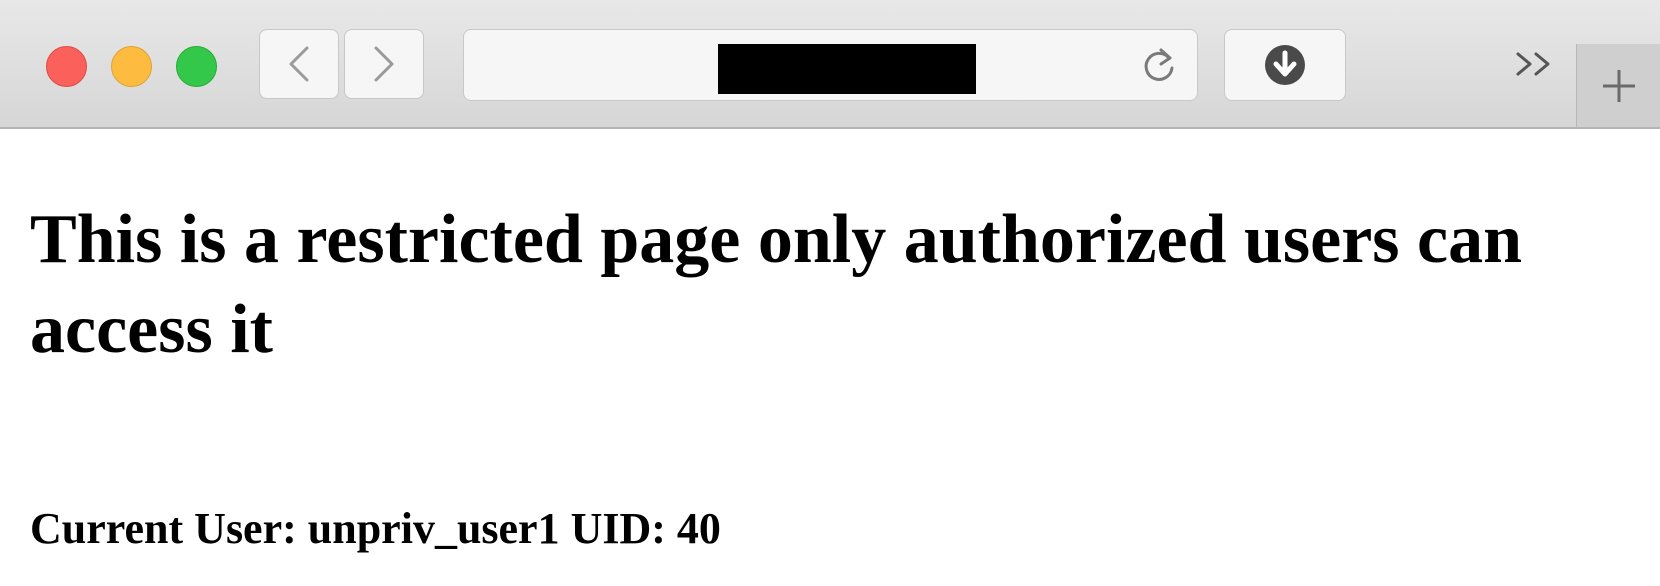 This screenshot has height=586, width=1660. I want to click on chevron-right-icon, so click(384, 64).